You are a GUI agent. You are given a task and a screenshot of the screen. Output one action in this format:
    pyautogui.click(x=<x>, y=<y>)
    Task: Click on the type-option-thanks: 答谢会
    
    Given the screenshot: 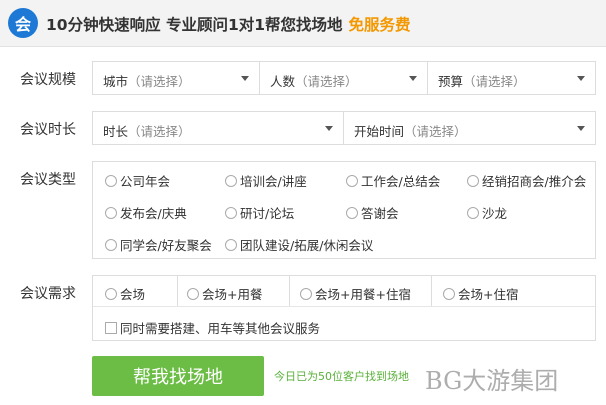 What is the action you would take?
    pyautogui.click(x=372, y=212)
    